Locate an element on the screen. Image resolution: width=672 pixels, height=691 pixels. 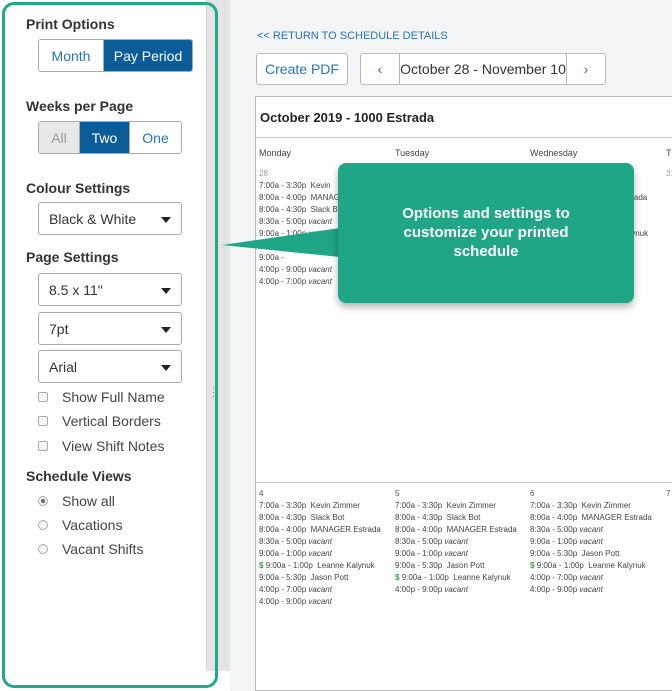
font-select: Arial is located at coordinates (110, 366).